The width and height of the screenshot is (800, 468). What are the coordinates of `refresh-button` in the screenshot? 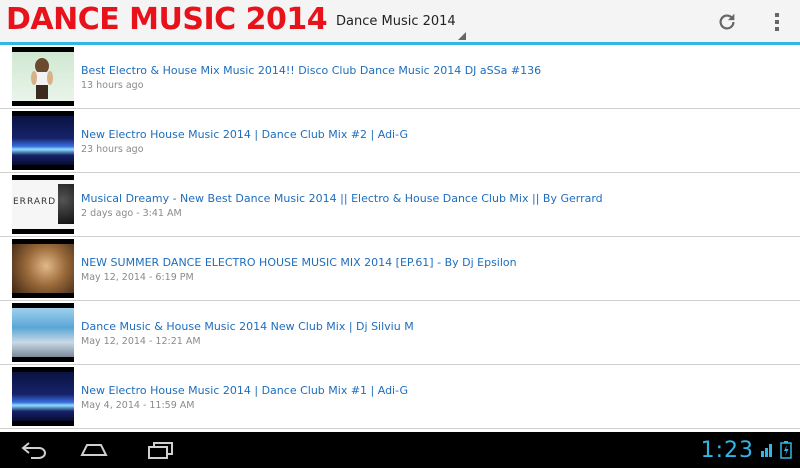 It's located at (727, 22).